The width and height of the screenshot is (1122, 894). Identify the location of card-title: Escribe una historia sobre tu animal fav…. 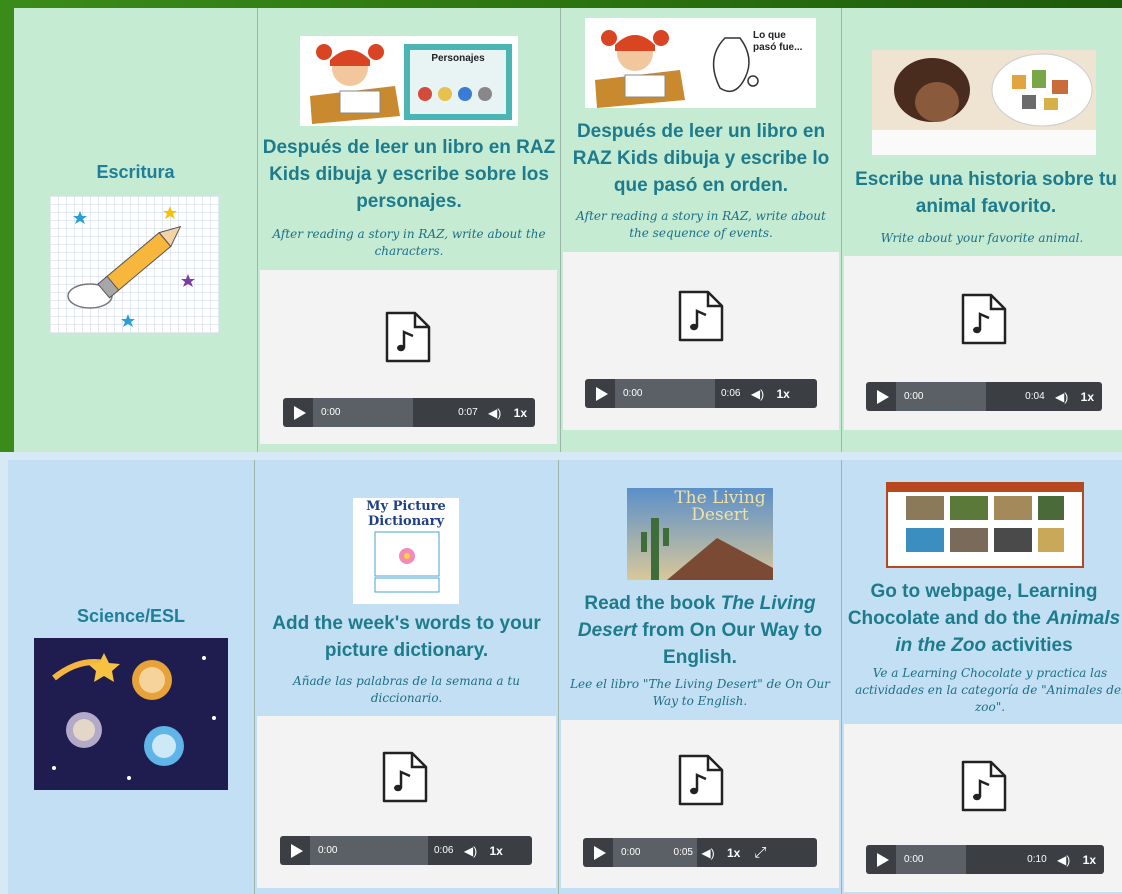
(986, 193).